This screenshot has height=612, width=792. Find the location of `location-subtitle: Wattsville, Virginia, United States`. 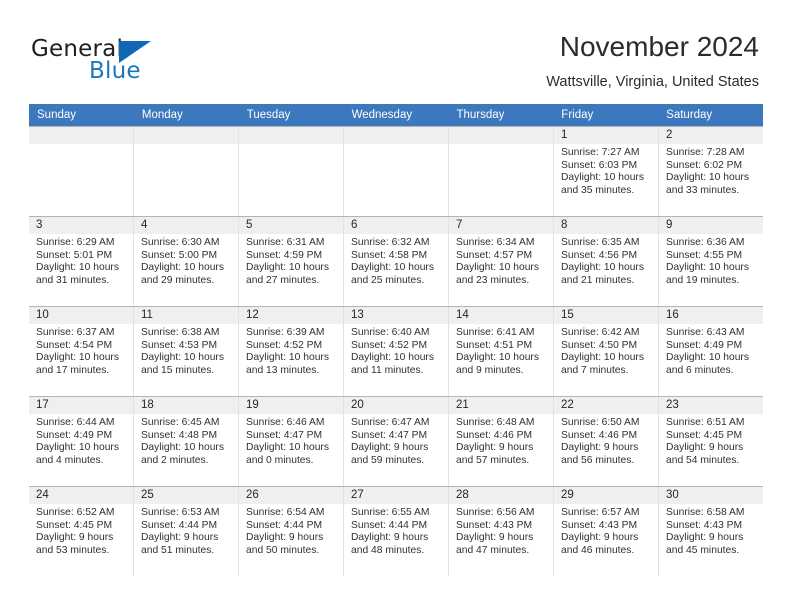

location-subtitle: Wattsville, Virginia, United States is located at coordinates (652, 82).